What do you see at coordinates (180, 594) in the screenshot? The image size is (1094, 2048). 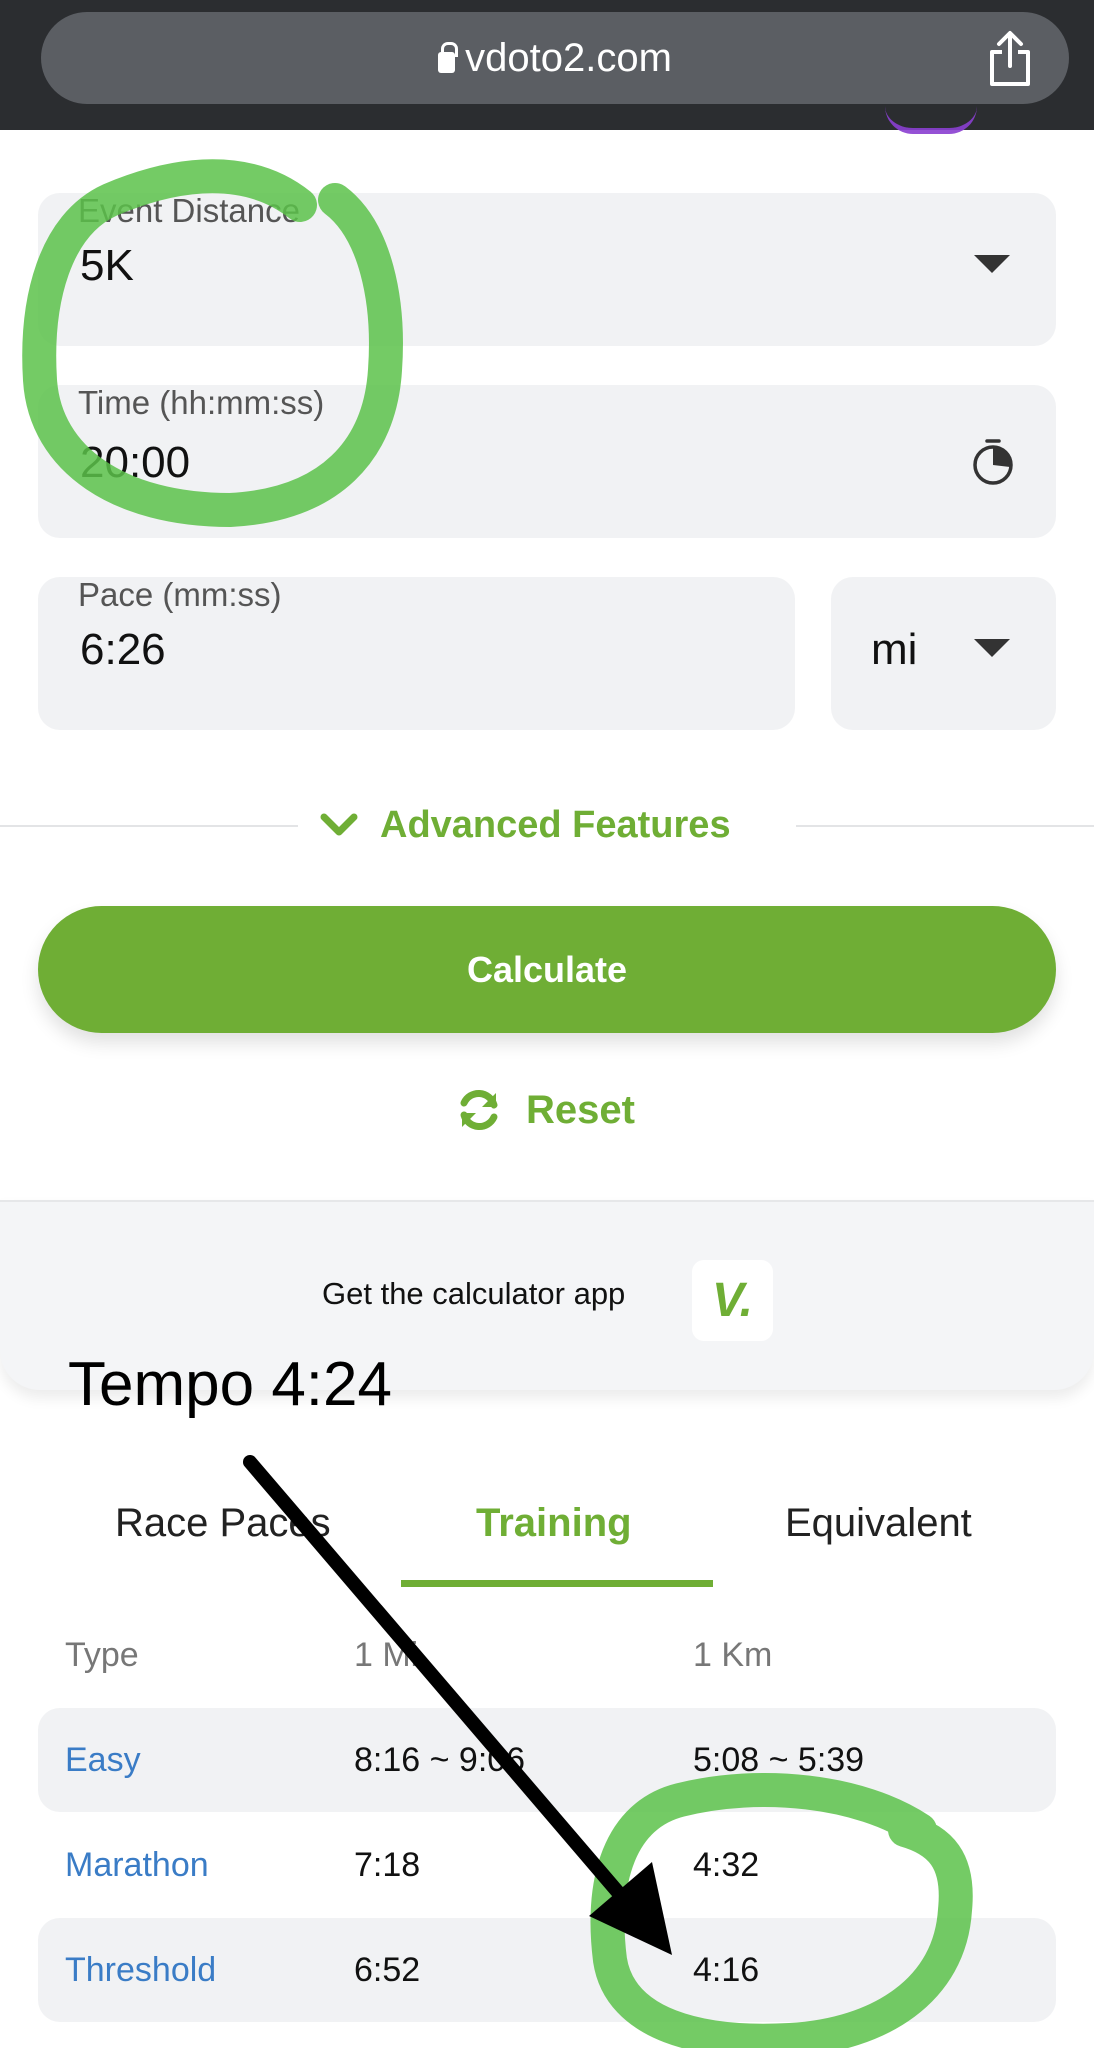 I see `pace-label: Pace (mm:ss)` at bounding box center [180, 594].